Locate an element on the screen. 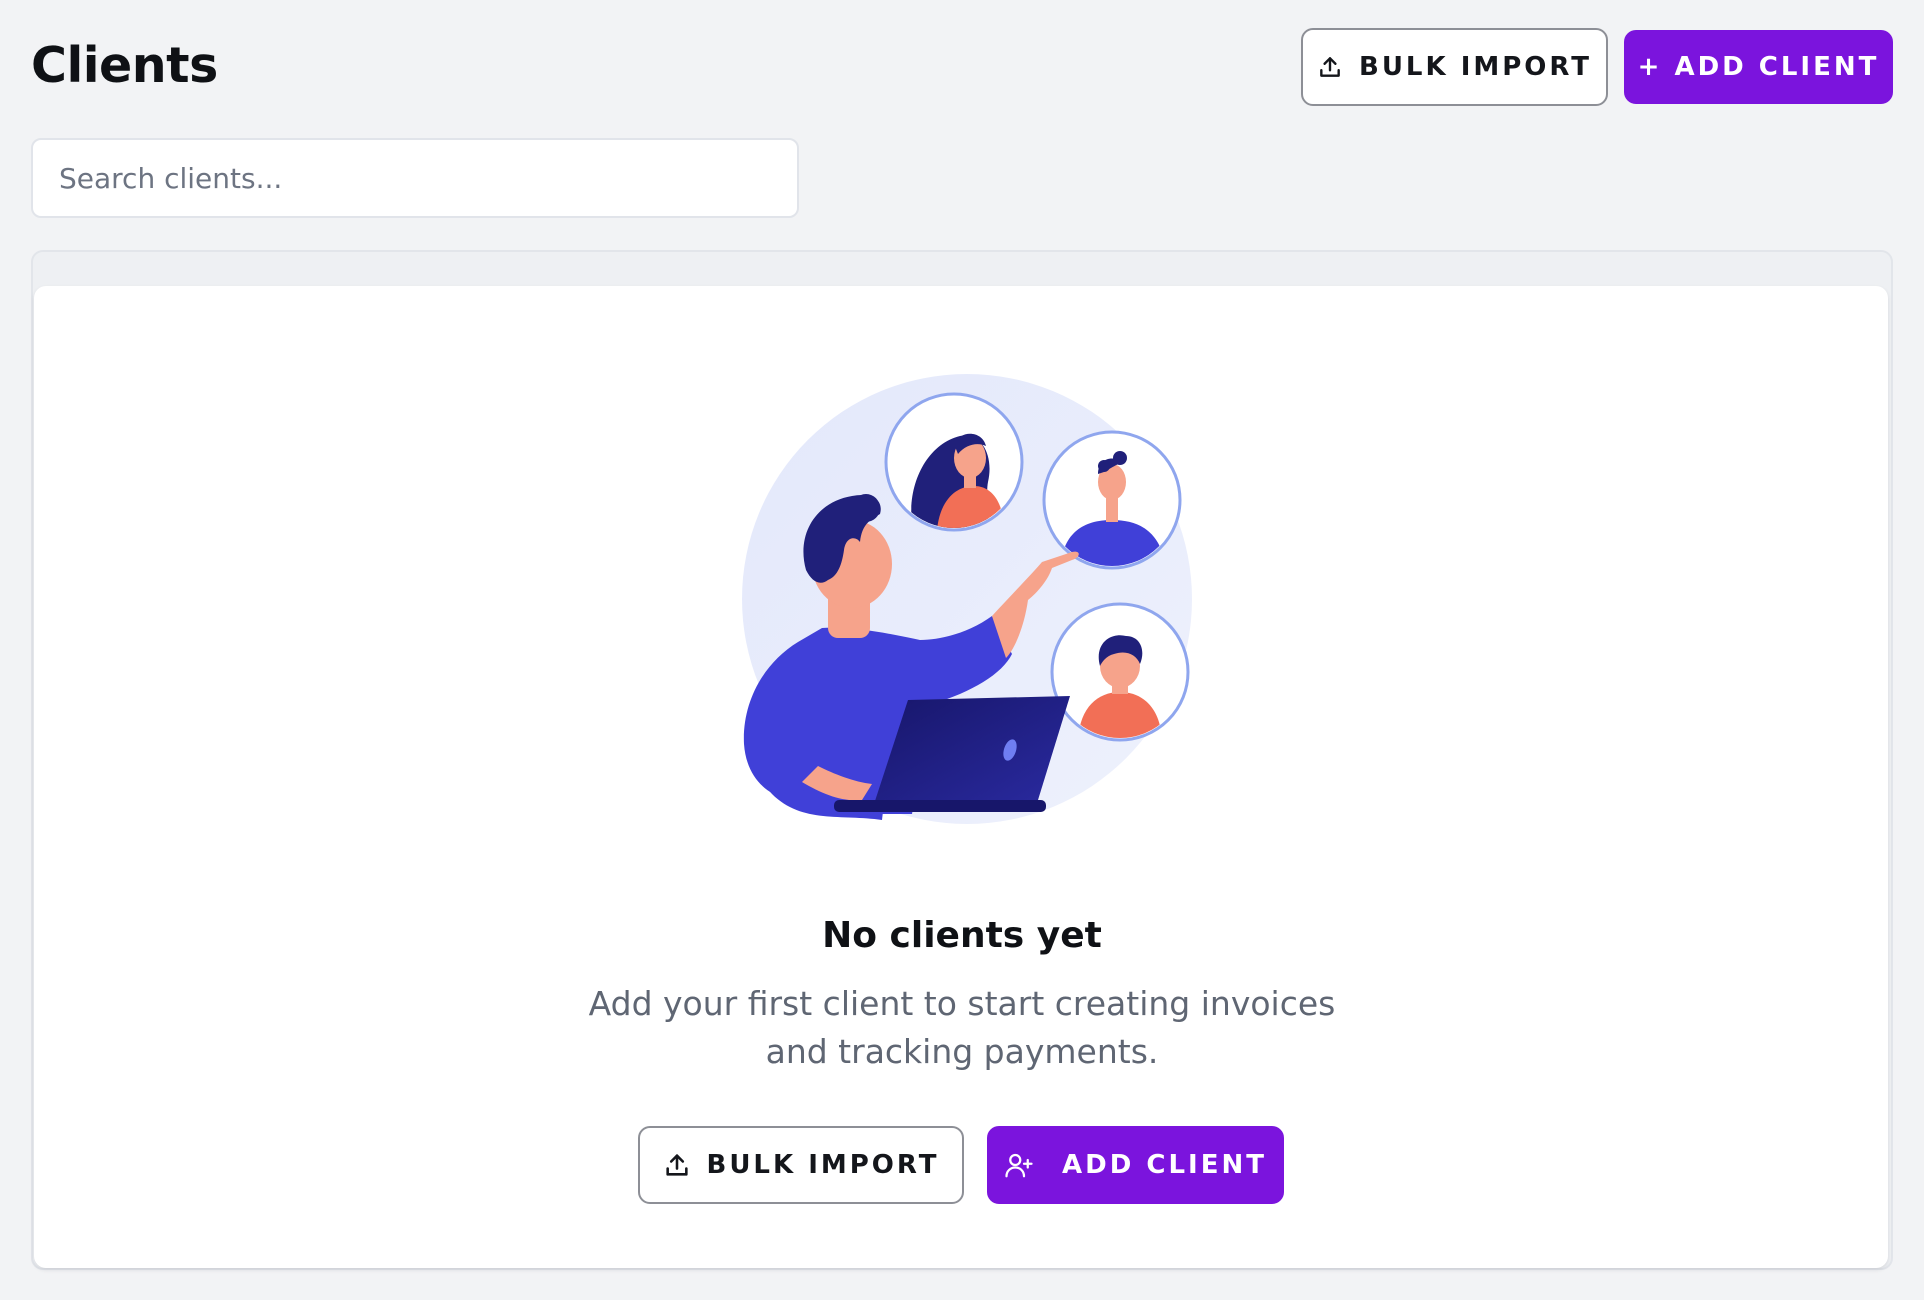 Image resolution: width=1924 pixels, height=1300 pixels. header-bulk-import-label: BULK IMPORT is located at coordinates (1475, 67).